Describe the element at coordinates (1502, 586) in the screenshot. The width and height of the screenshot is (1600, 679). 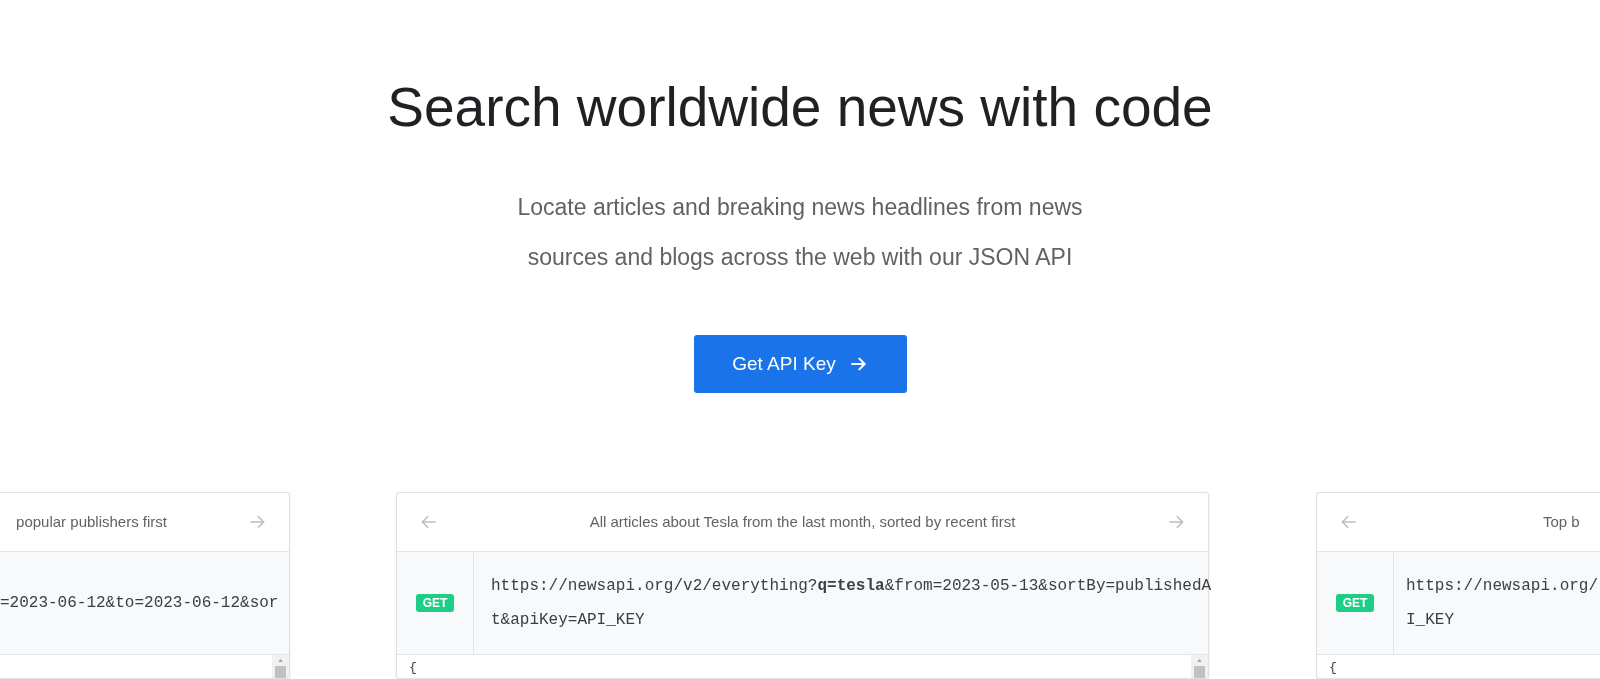
I see `request-url: https://newsapi.org/` at that location.